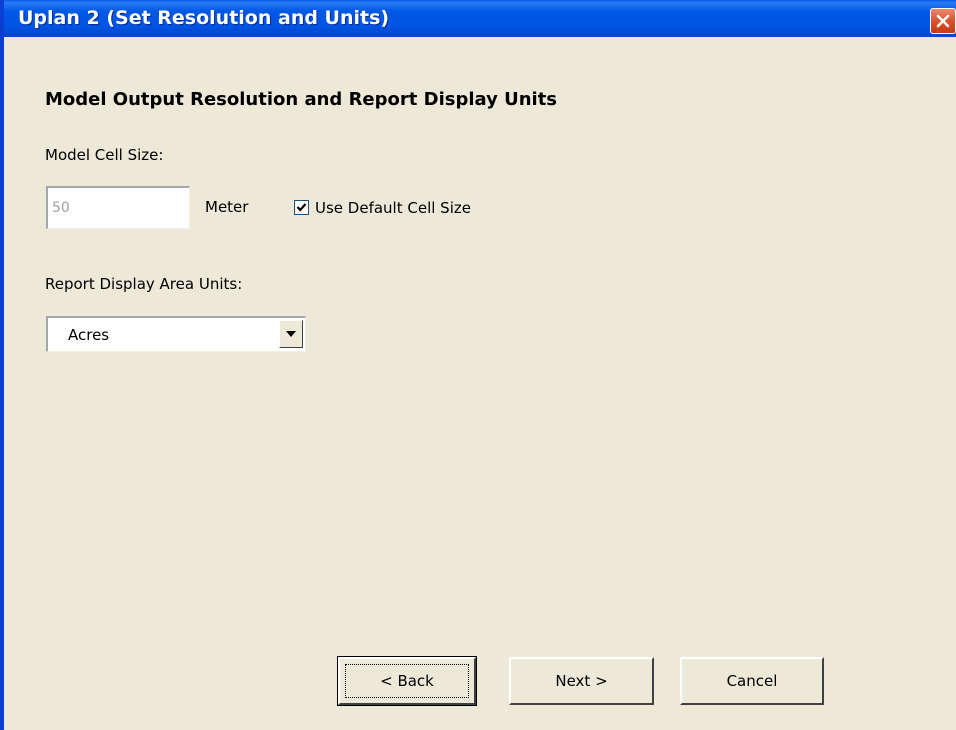 This screenshot has height=730, width=956. Describe the element at coordinates (480, 18) in the screenshot. I see `title-bar: Uplan 2 (Set Resolution and Units)` at that location.